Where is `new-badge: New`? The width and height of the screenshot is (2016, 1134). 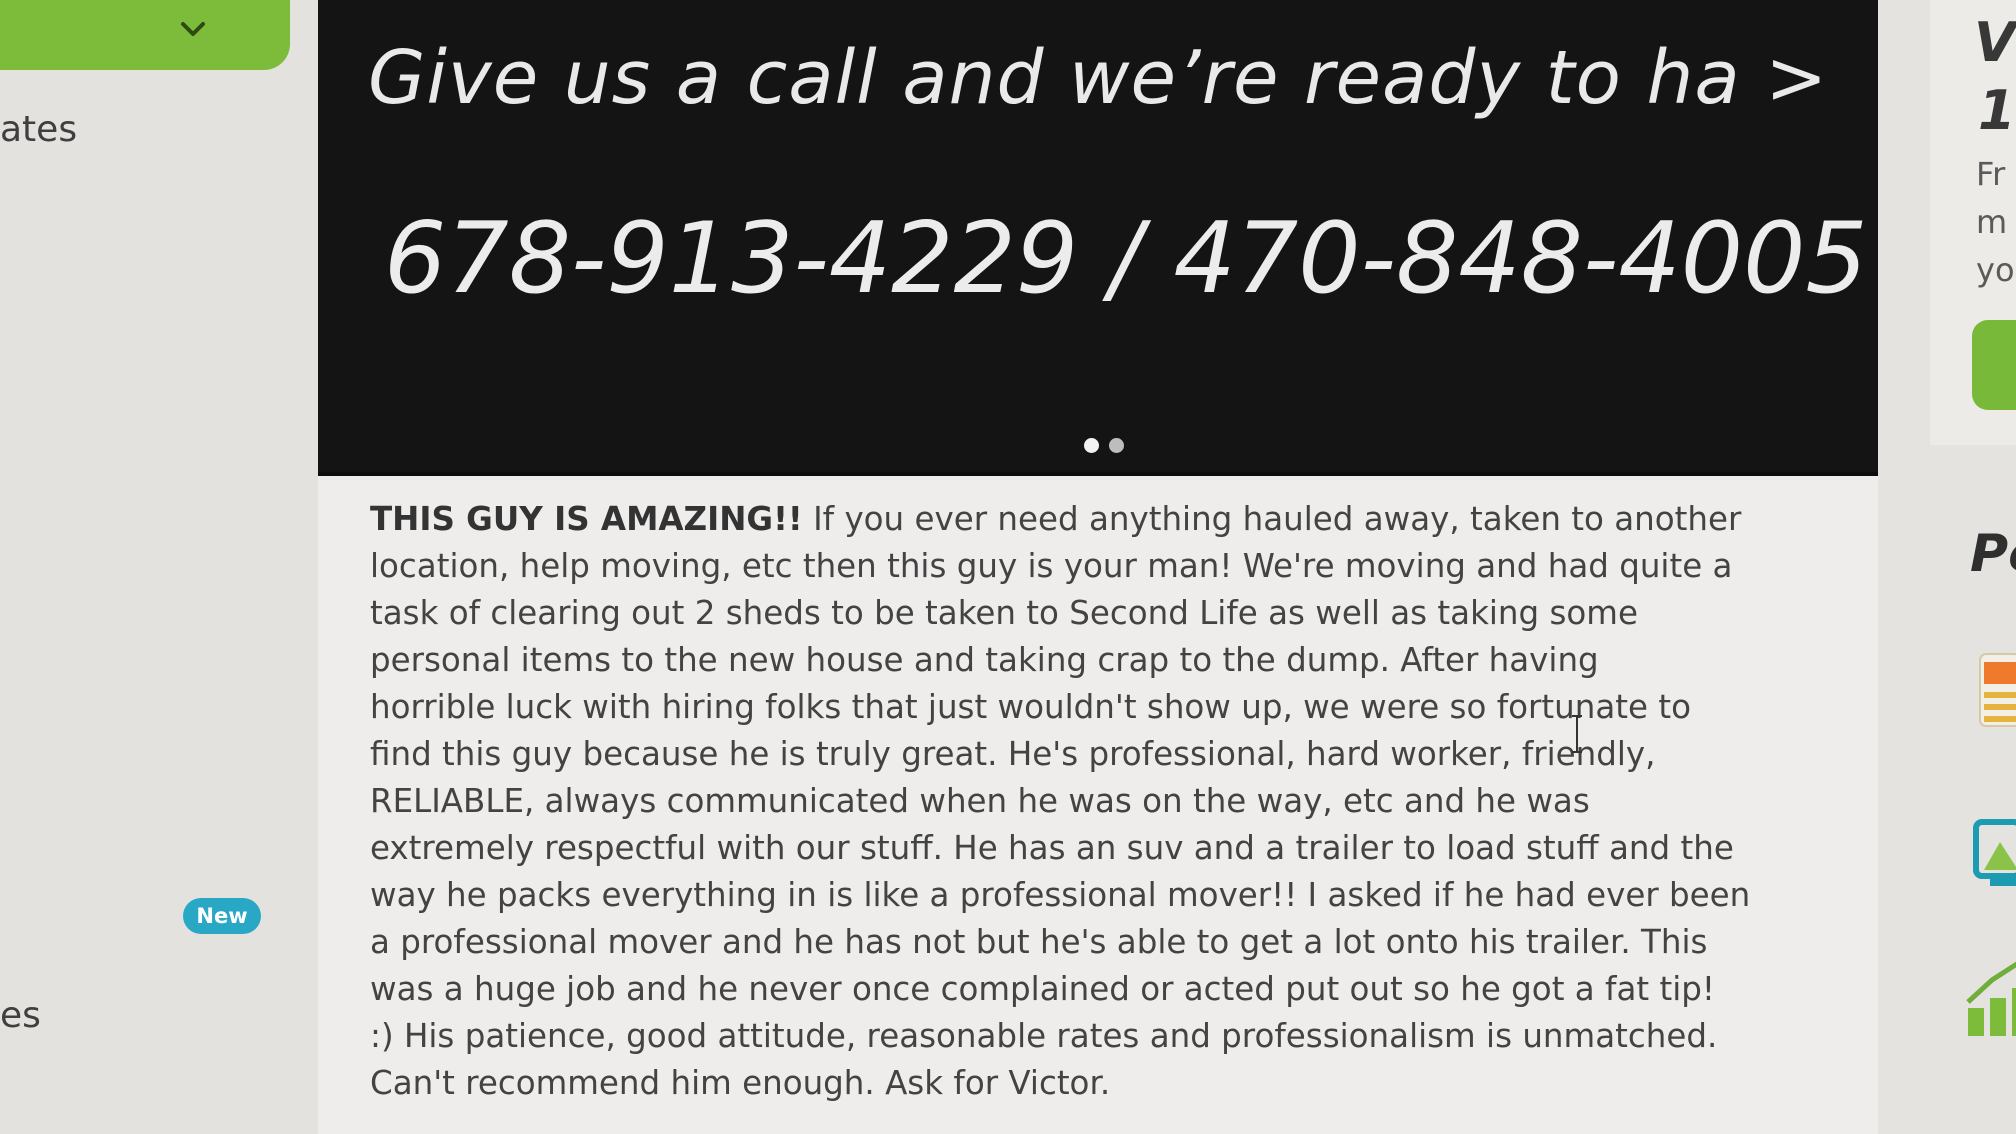 new-badge: New is located at coordinates (222, 916).